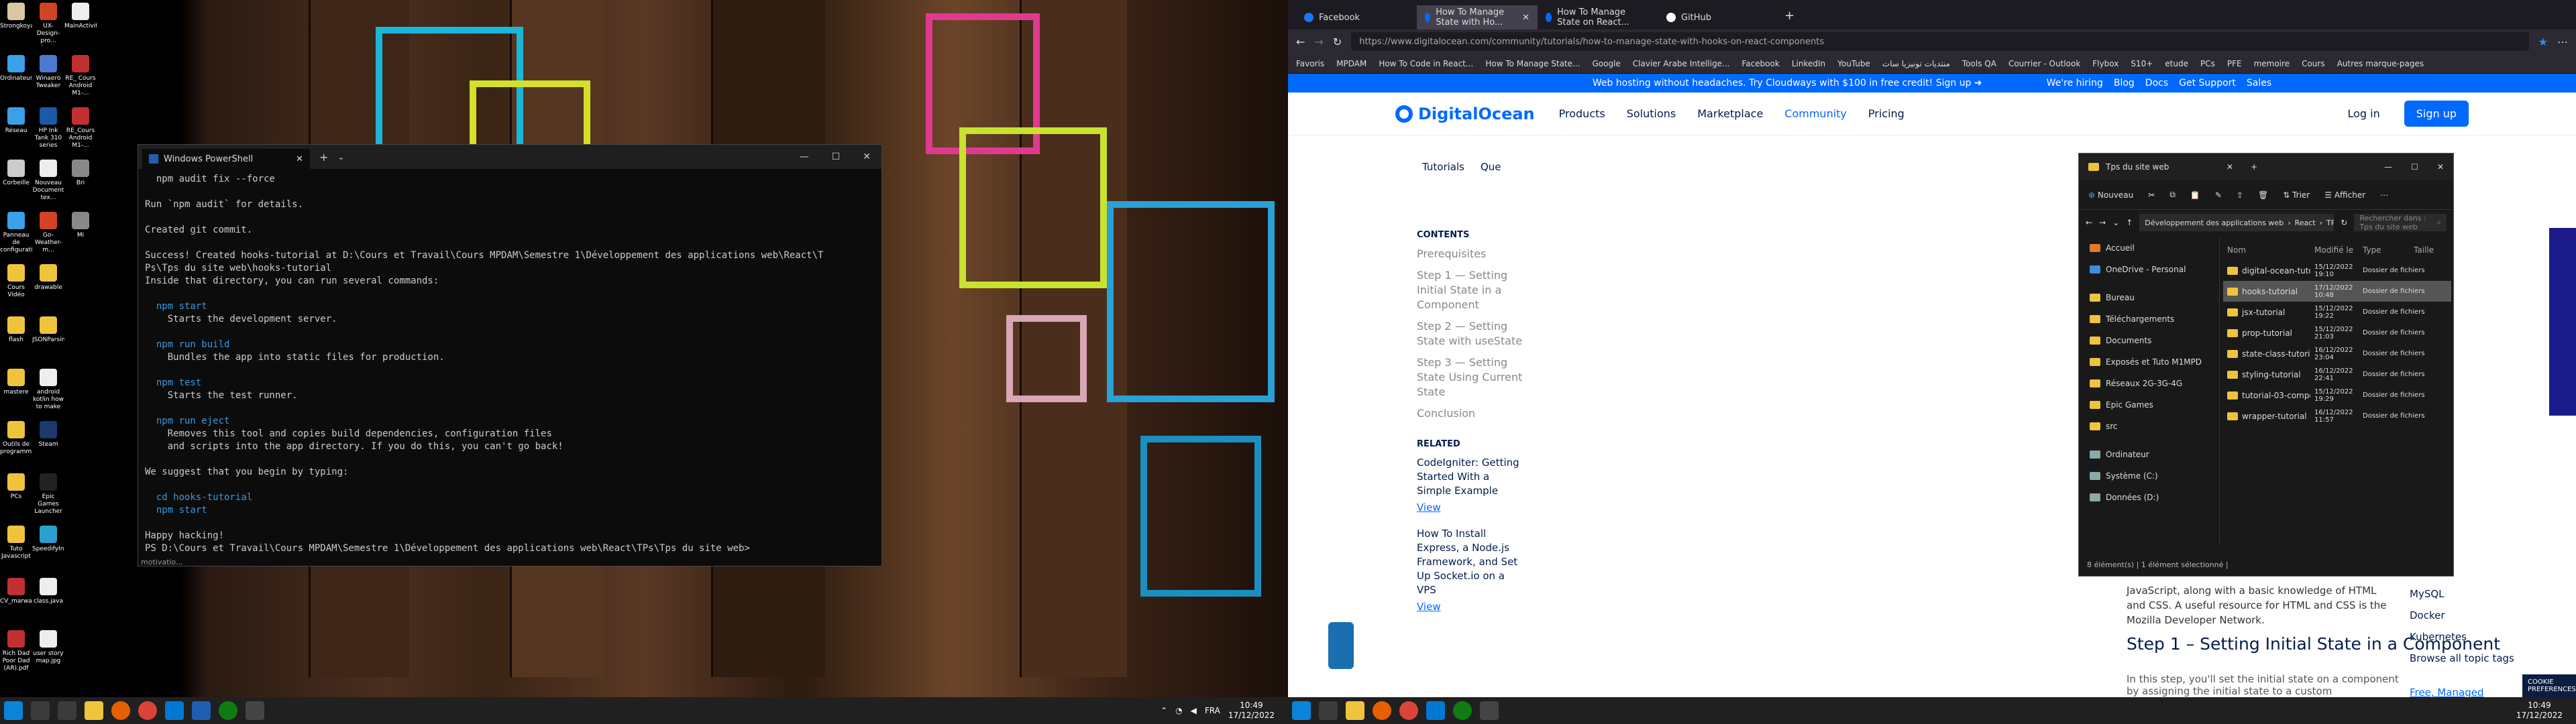 This screenshot has width=2576, height=724. Describe the element at coordinates (2263, 195) in the screenshot. I see `delete-icon: 🗑` at that location.